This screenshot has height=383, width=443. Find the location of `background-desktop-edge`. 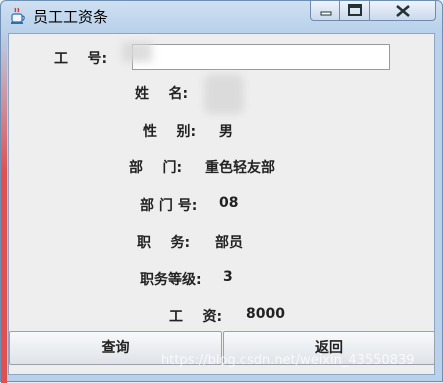

background-desktop-edge is located at coordinates (4, 208).